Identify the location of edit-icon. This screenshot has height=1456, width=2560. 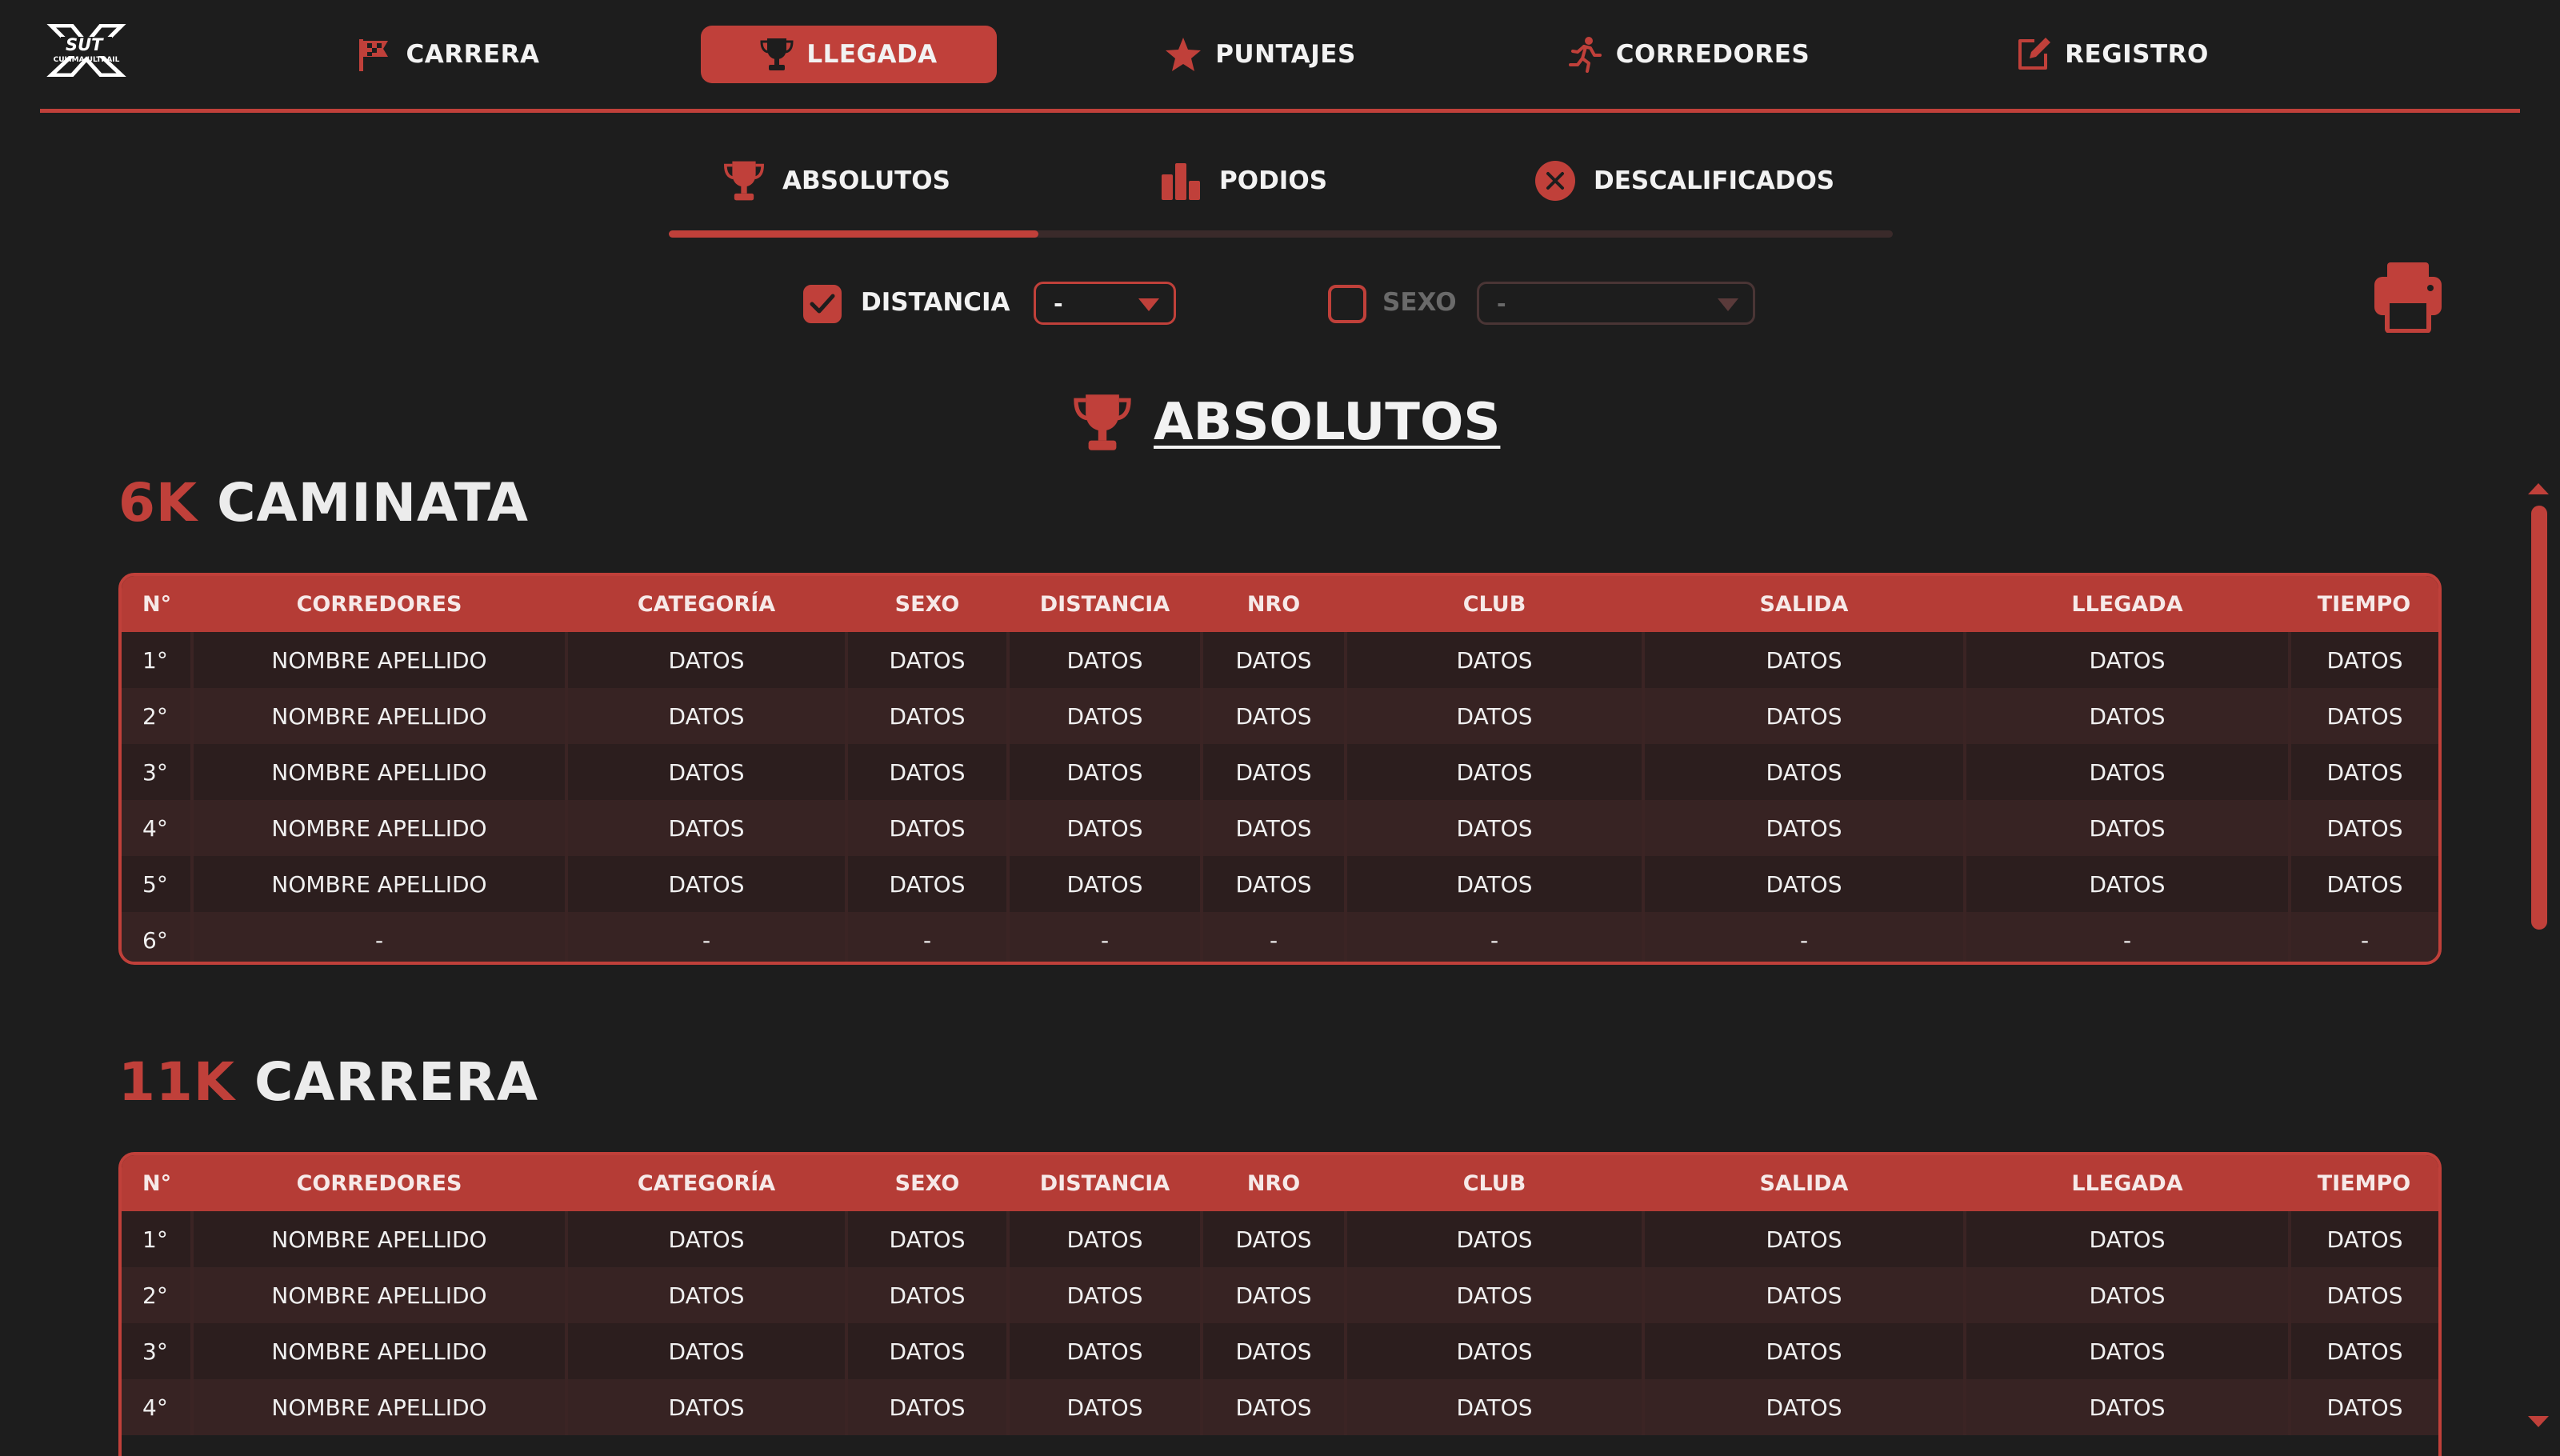
(2034, 54).